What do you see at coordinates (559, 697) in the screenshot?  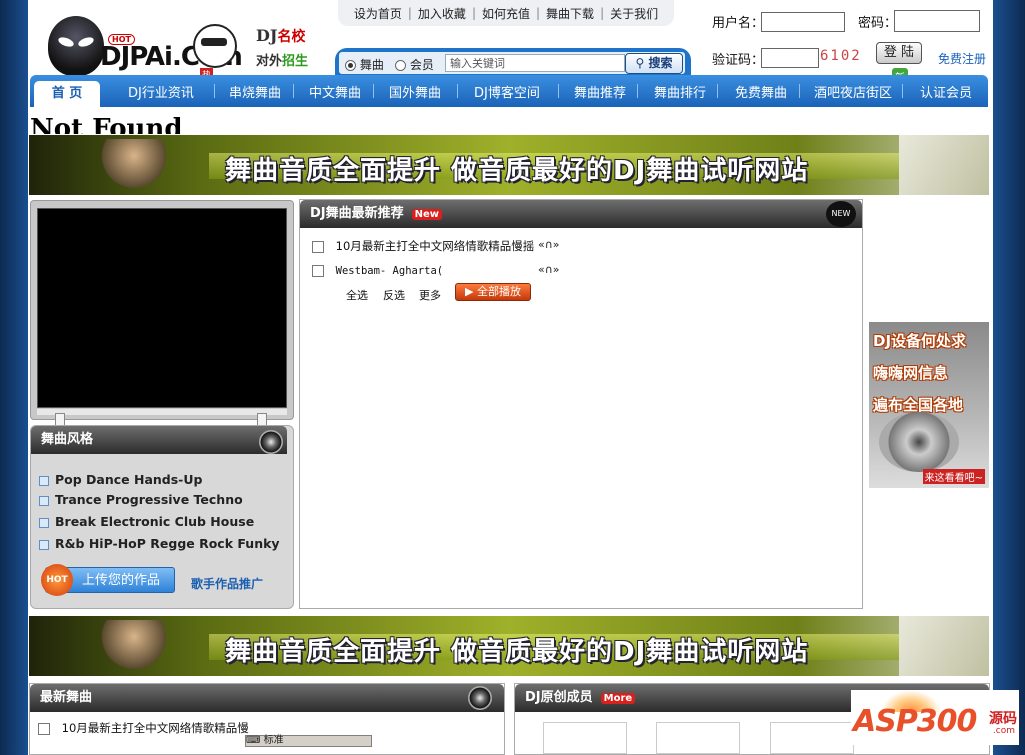 I see `members-title: DJ原创成员` at bounding box center [559, 697].